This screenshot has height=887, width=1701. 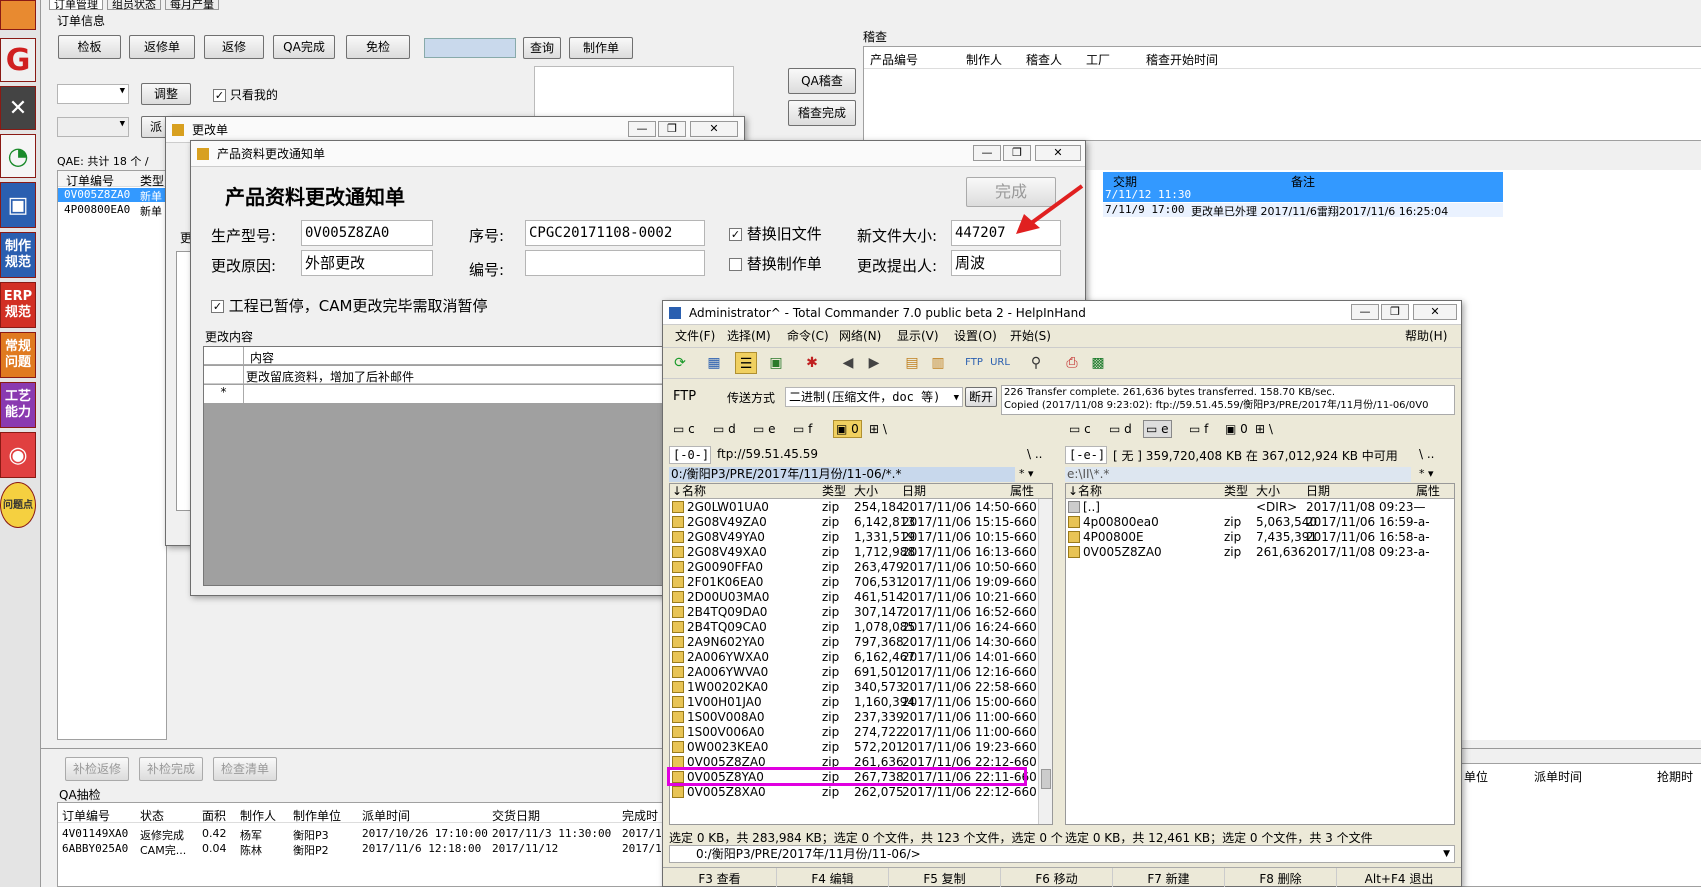 What do you see at coordinates (18, 60) in the screenshot?
I see `g-logo-icon: G` at bounding box center [18, 60].